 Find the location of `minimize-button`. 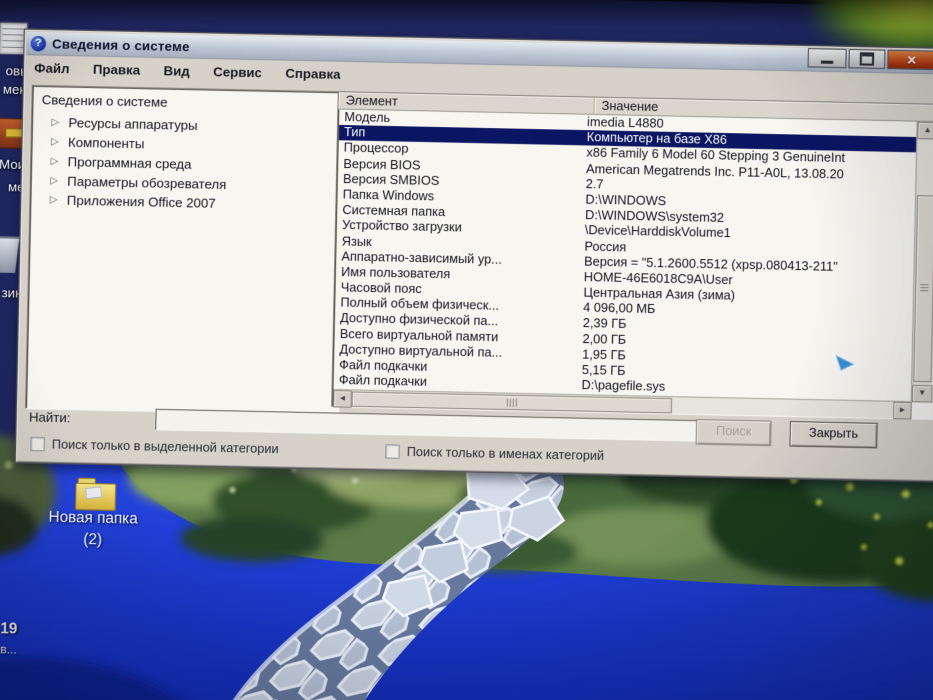

minimize-button is located at coordinates (827, 58).